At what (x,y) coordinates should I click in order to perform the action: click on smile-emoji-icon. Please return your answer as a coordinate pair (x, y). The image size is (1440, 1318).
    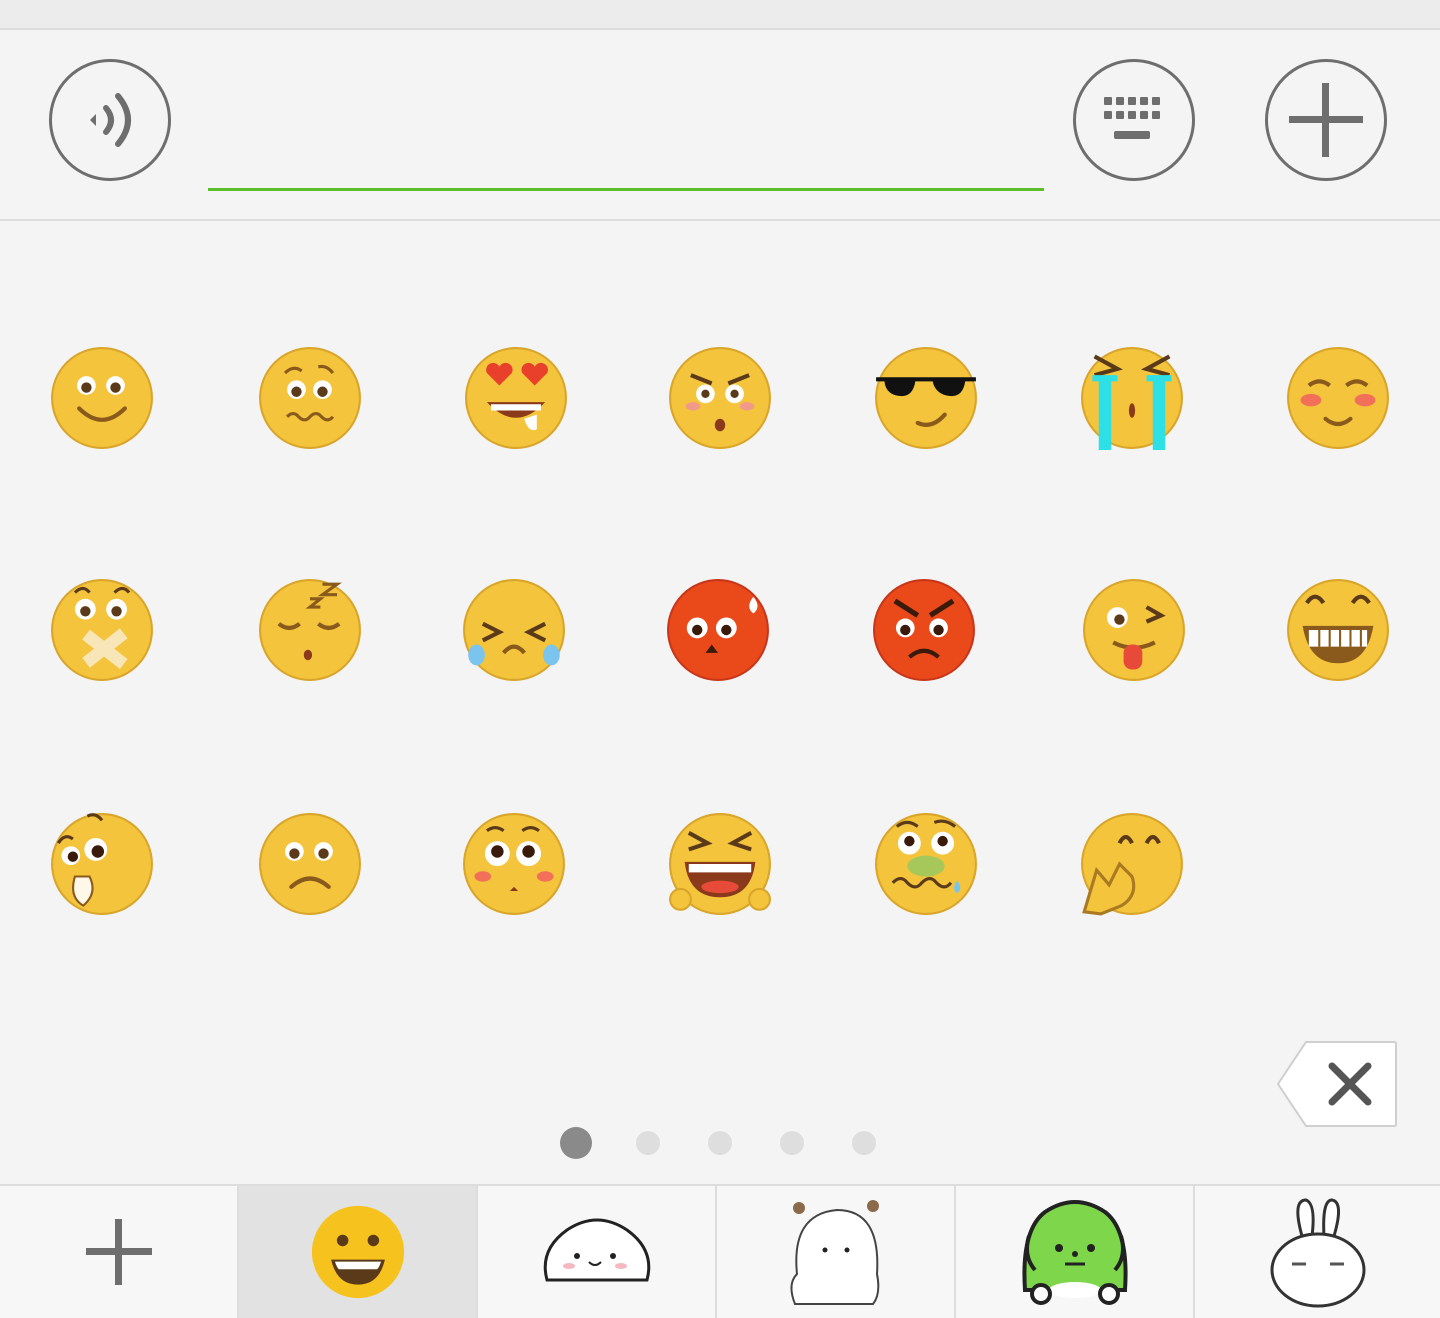
    Looking at the image, I should click on (102, 398).